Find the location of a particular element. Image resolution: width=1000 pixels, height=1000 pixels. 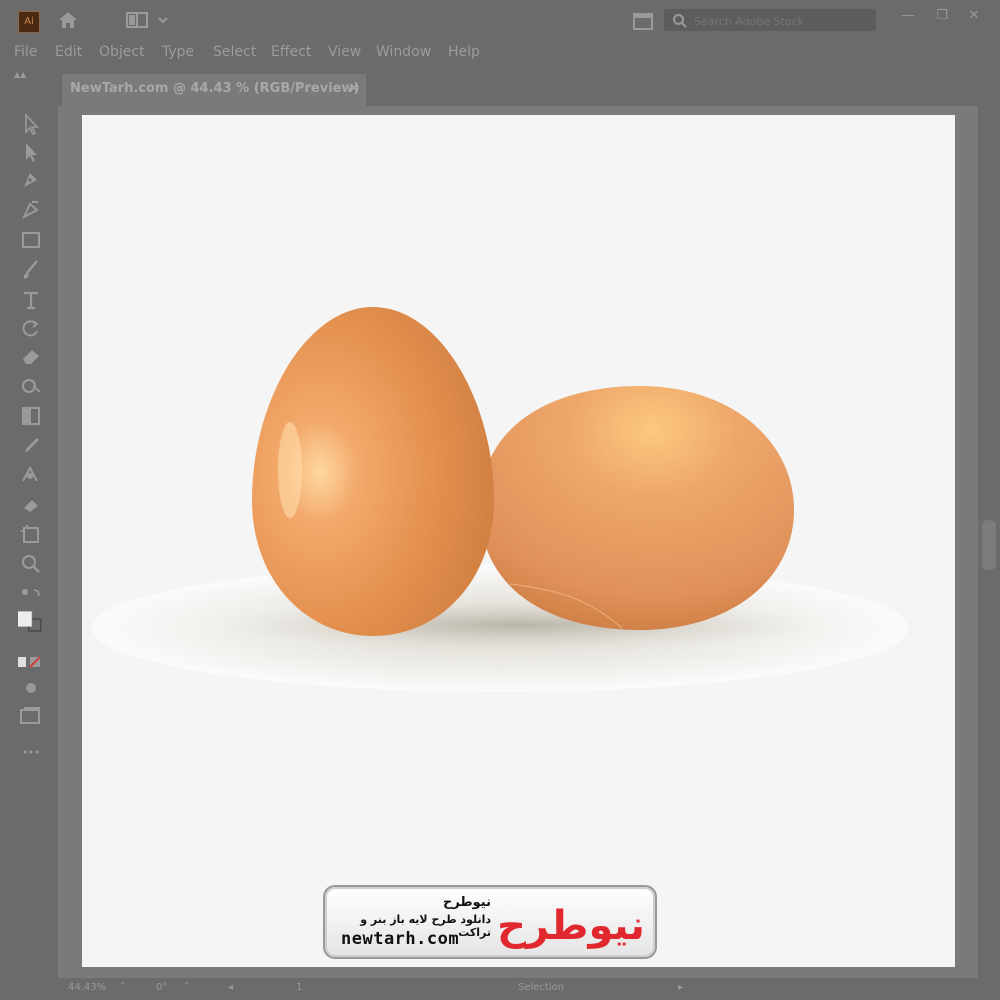

watermark-url: newtarh.com is located at coordinates (400, 939).